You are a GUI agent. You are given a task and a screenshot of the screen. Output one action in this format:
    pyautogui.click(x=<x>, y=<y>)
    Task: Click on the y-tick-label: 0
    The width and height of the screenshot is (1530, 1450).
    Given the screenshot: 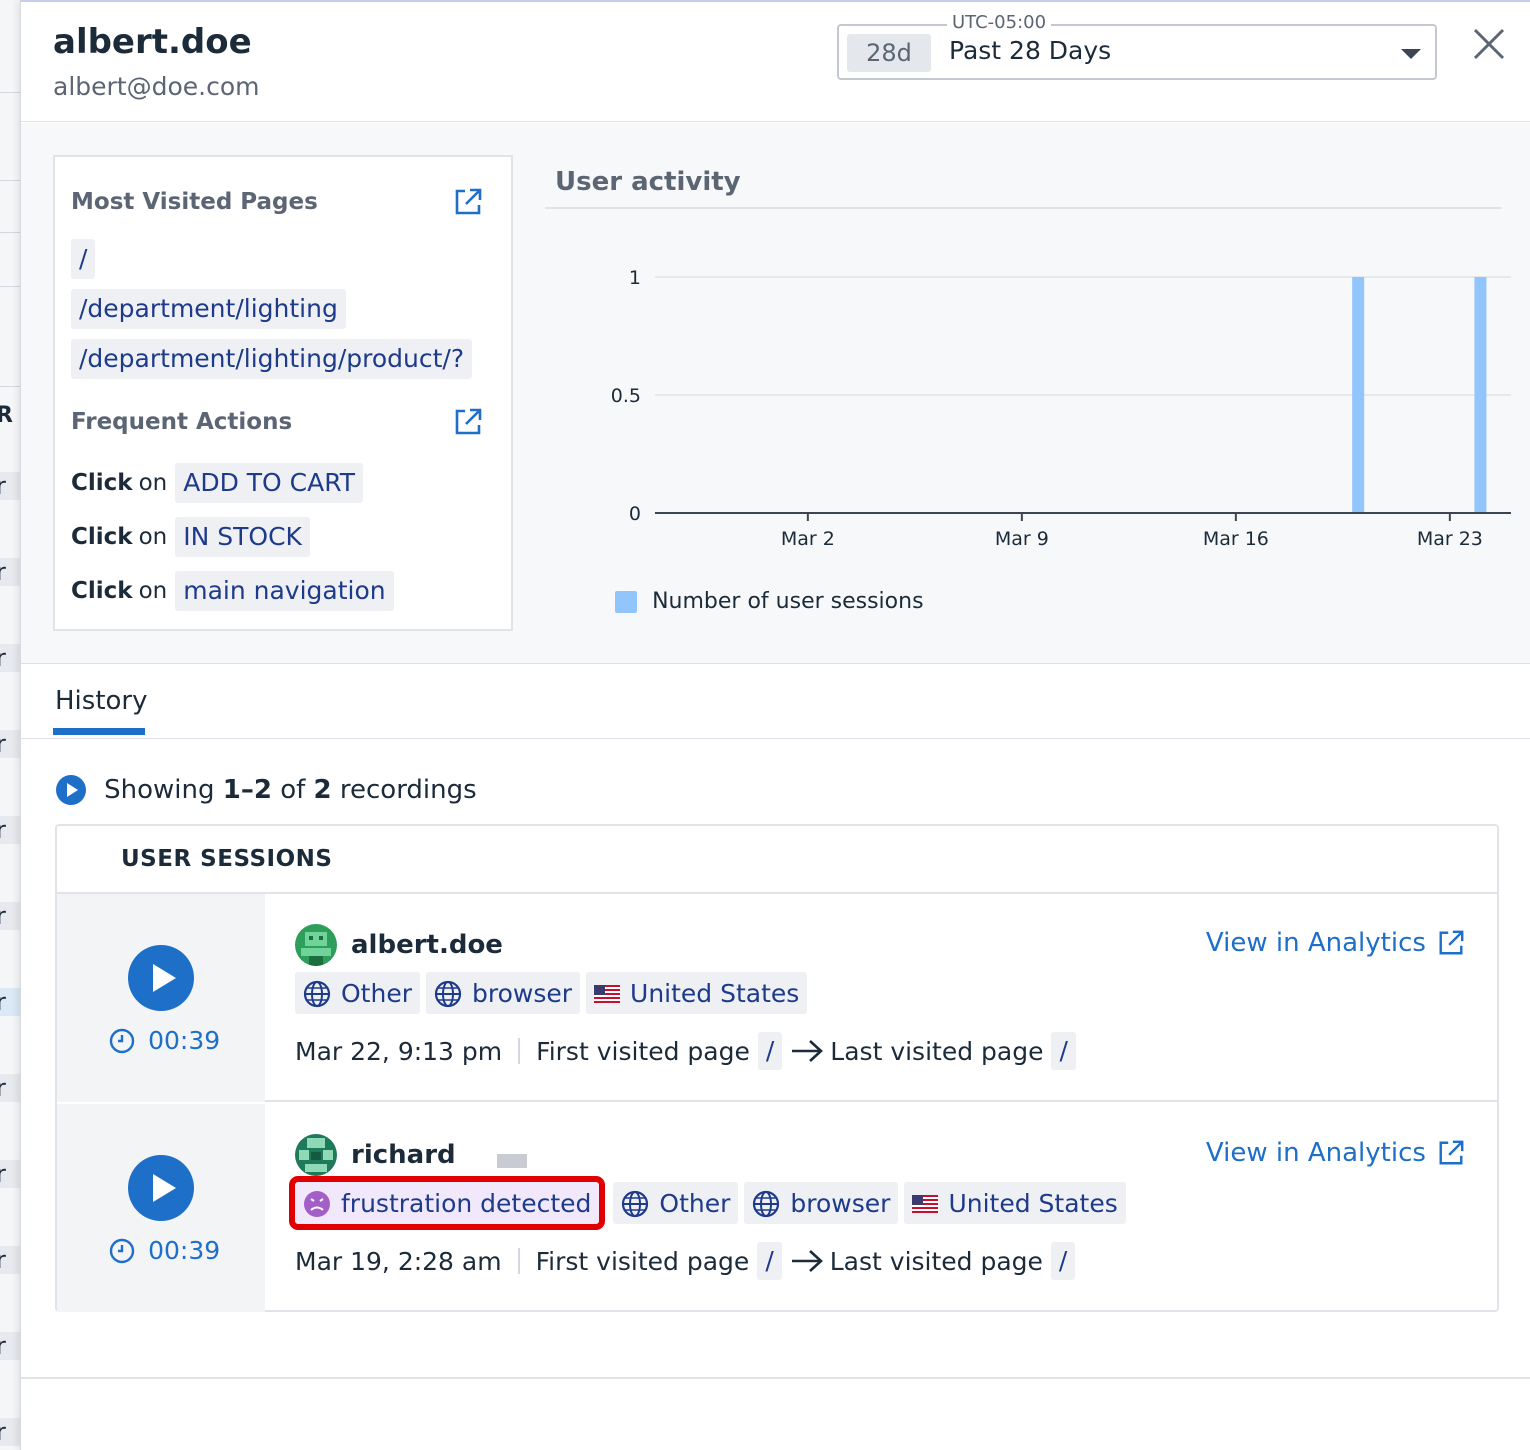 What is the action you would take?
    pyautogui.click(x=635, y=514)
    